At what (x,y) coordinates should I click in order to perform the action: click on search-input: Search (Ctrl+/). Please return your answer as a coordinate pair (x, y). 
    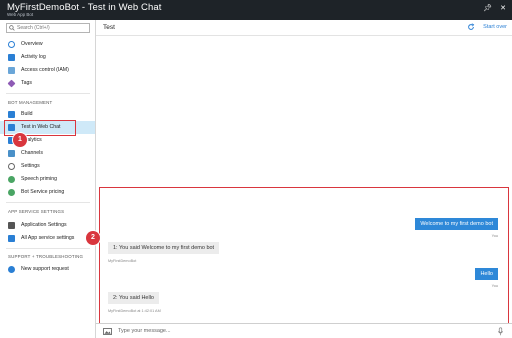
    Looking at the image, I should click on (48, 28).